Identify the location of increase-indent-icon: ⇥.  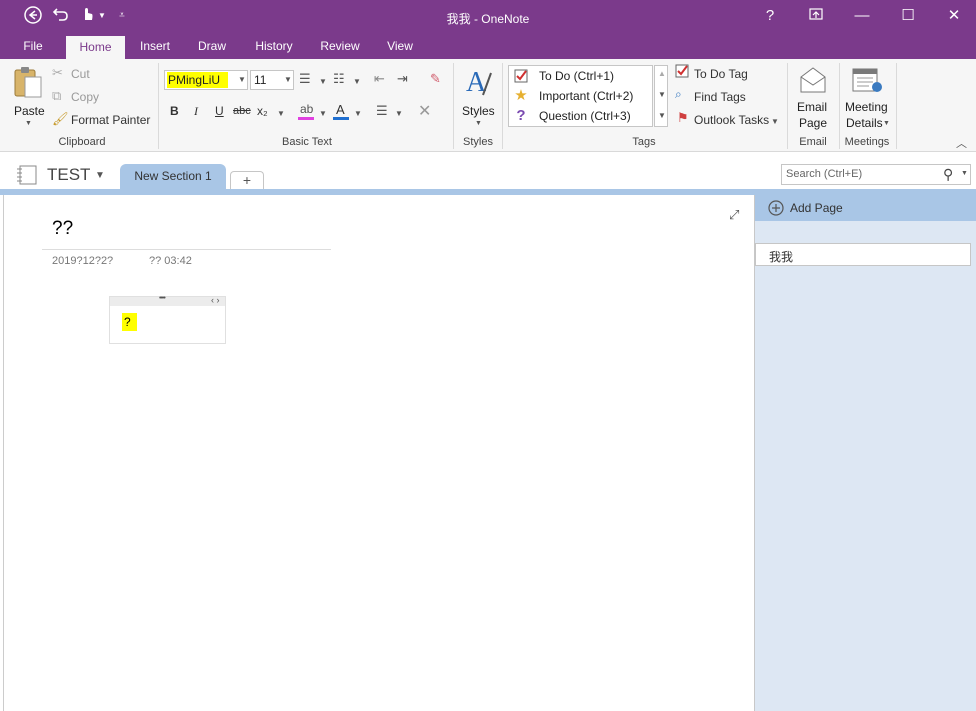
(402, 79).